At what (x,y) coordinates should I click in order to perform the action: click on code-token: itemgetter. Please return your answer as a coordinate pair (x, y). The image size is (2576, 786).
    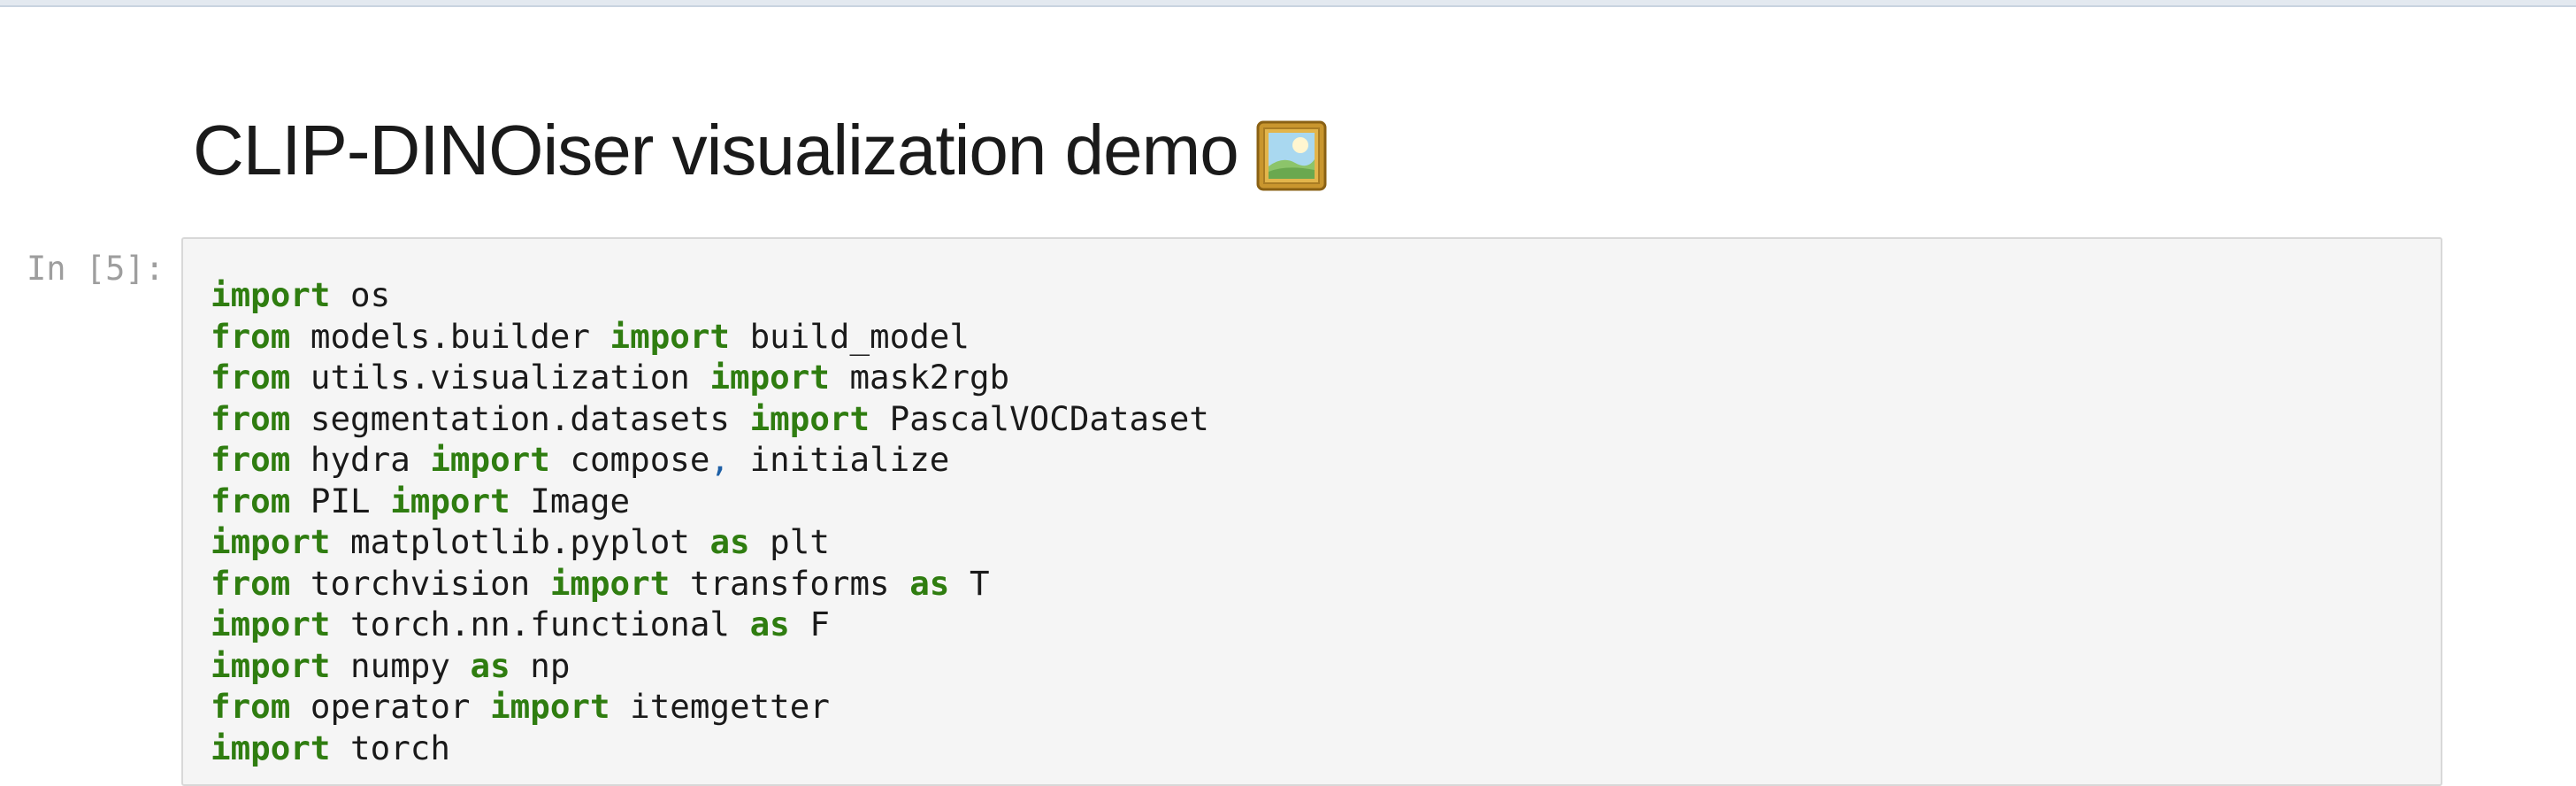
    Looking at the image, I should click on (720, 706).